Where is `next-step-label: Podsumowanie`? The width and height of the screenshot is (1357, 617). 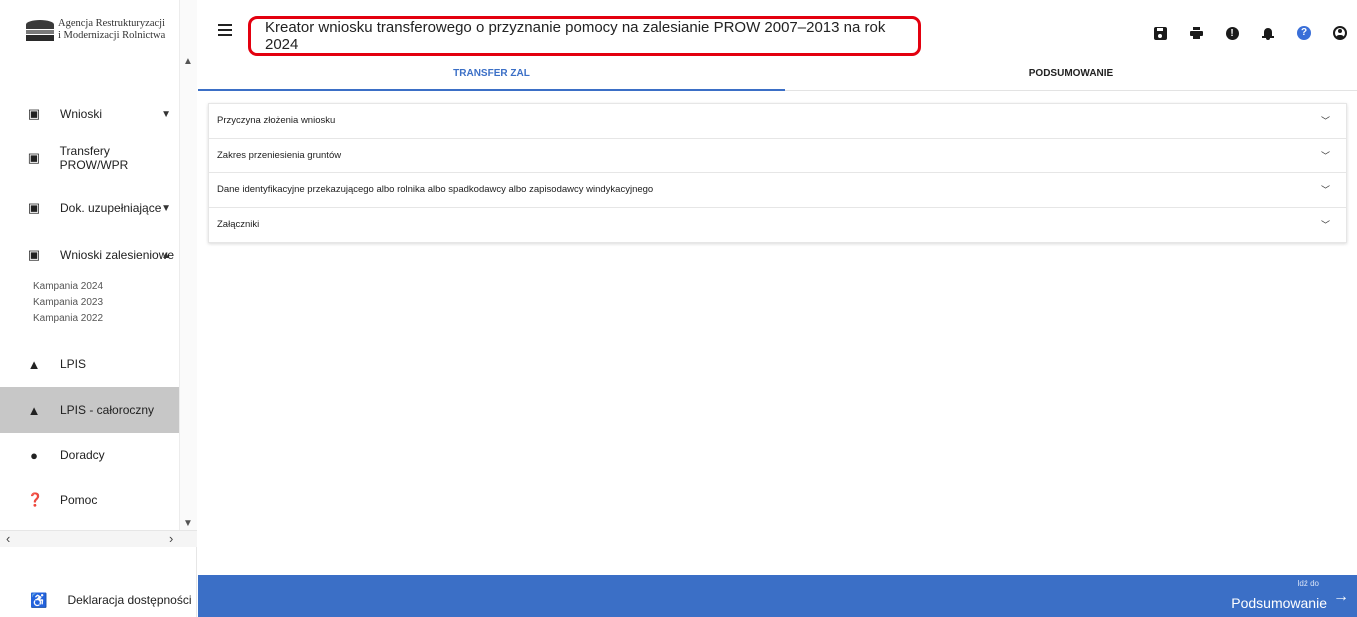 next-step-label: Podsumowanie is located at coordinates (1279, 603).